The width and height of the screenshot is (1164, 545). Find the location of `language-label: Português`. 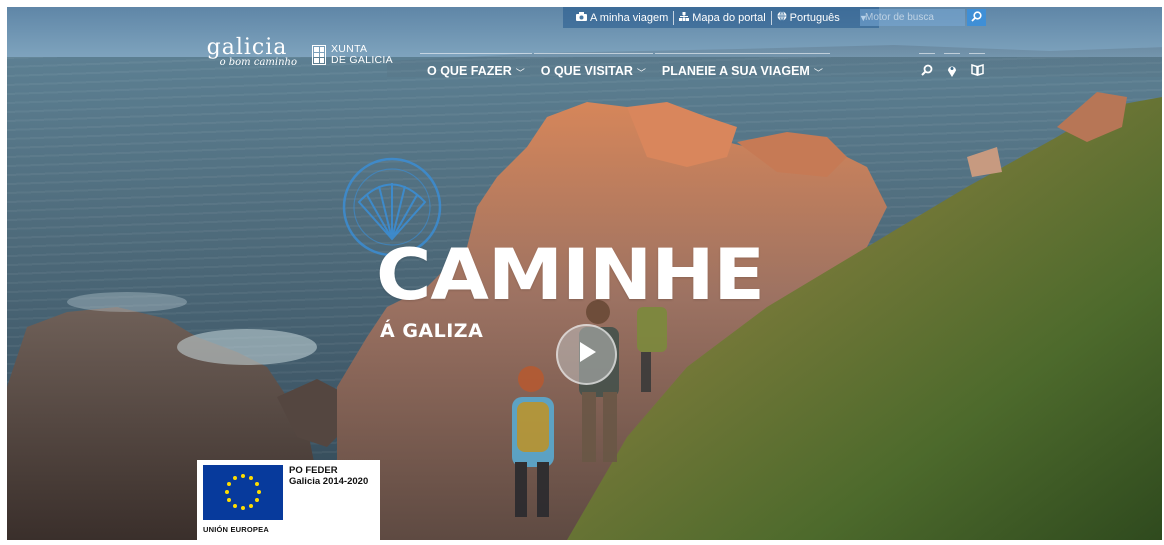

language-label: Português is located at coordinates (814, 17).